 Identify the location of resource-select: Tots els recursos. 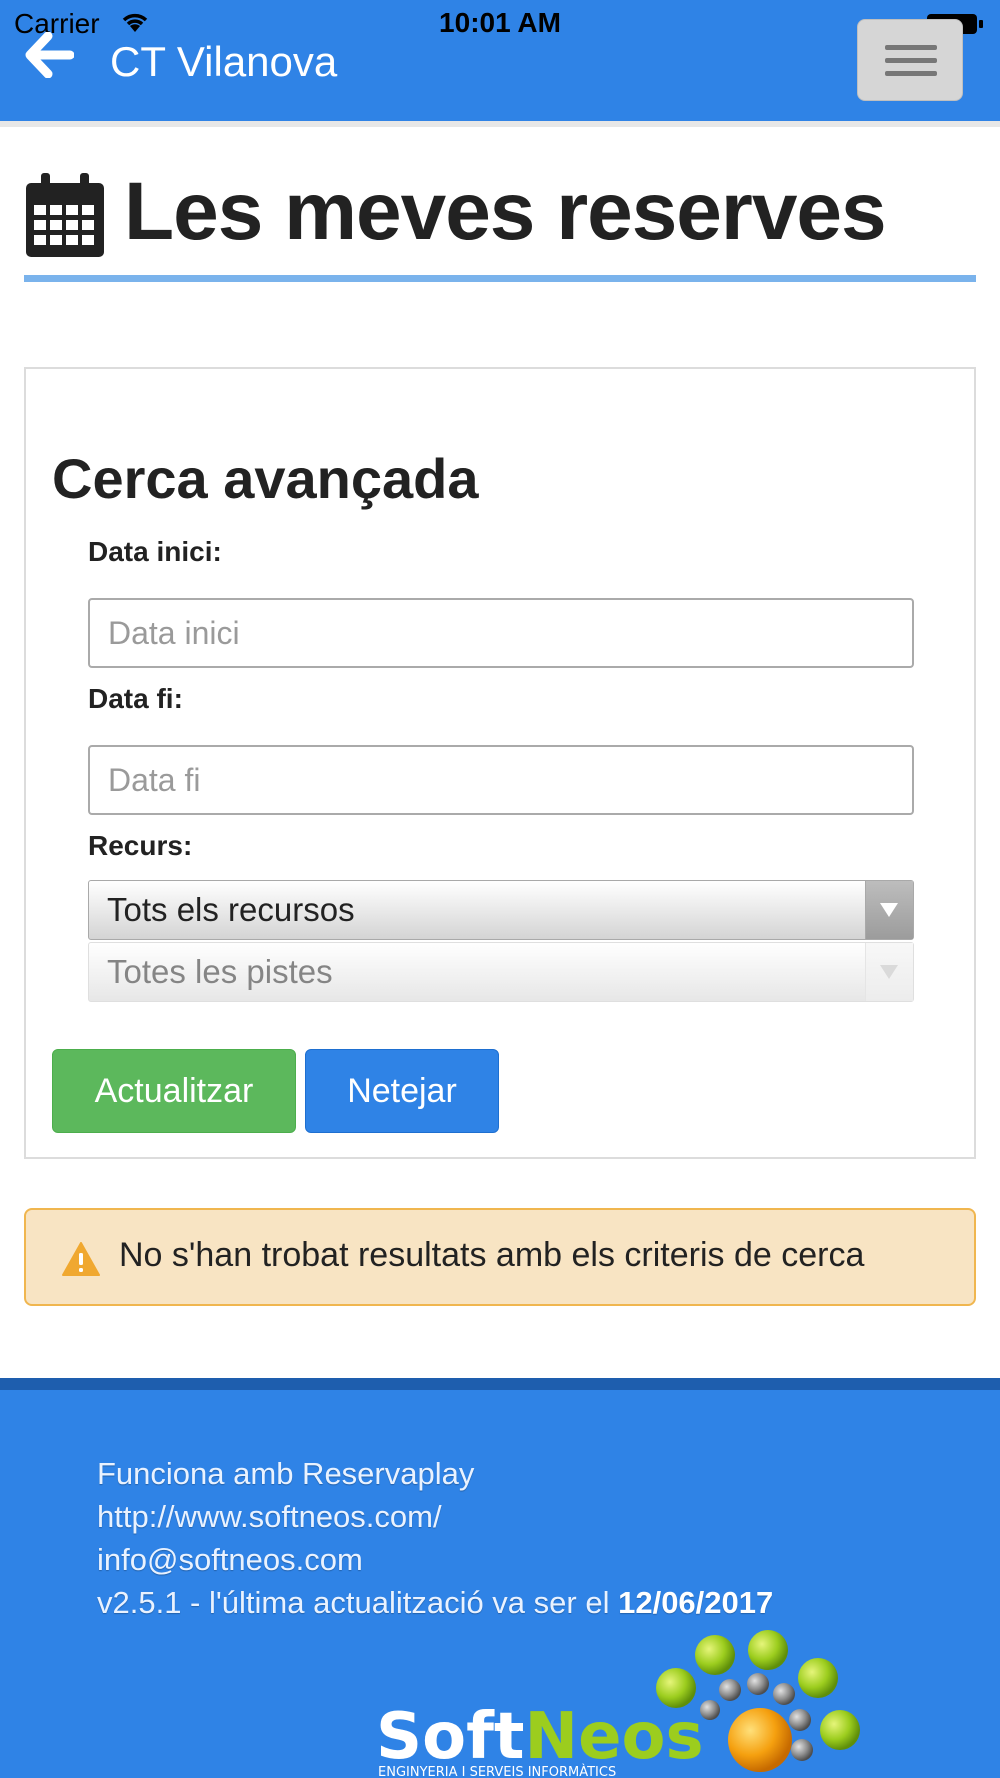
(501, 910).